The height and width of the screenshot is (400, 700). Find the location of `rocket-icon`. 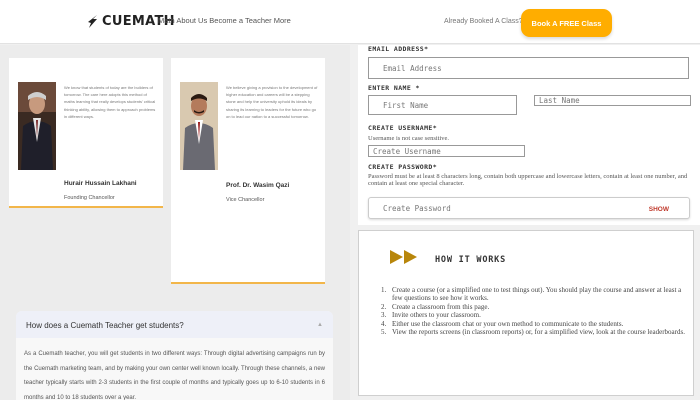

rocket-icon is located at coordinates (92, 21).